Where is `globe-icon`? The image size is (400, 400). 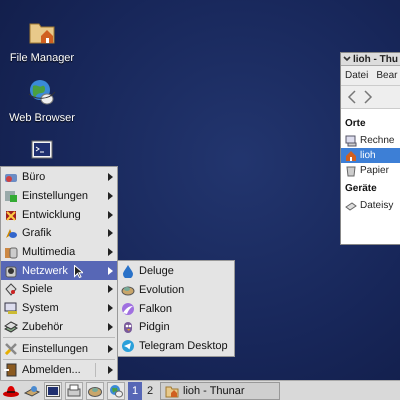
globe-icon is located at coordinates (42, 92).